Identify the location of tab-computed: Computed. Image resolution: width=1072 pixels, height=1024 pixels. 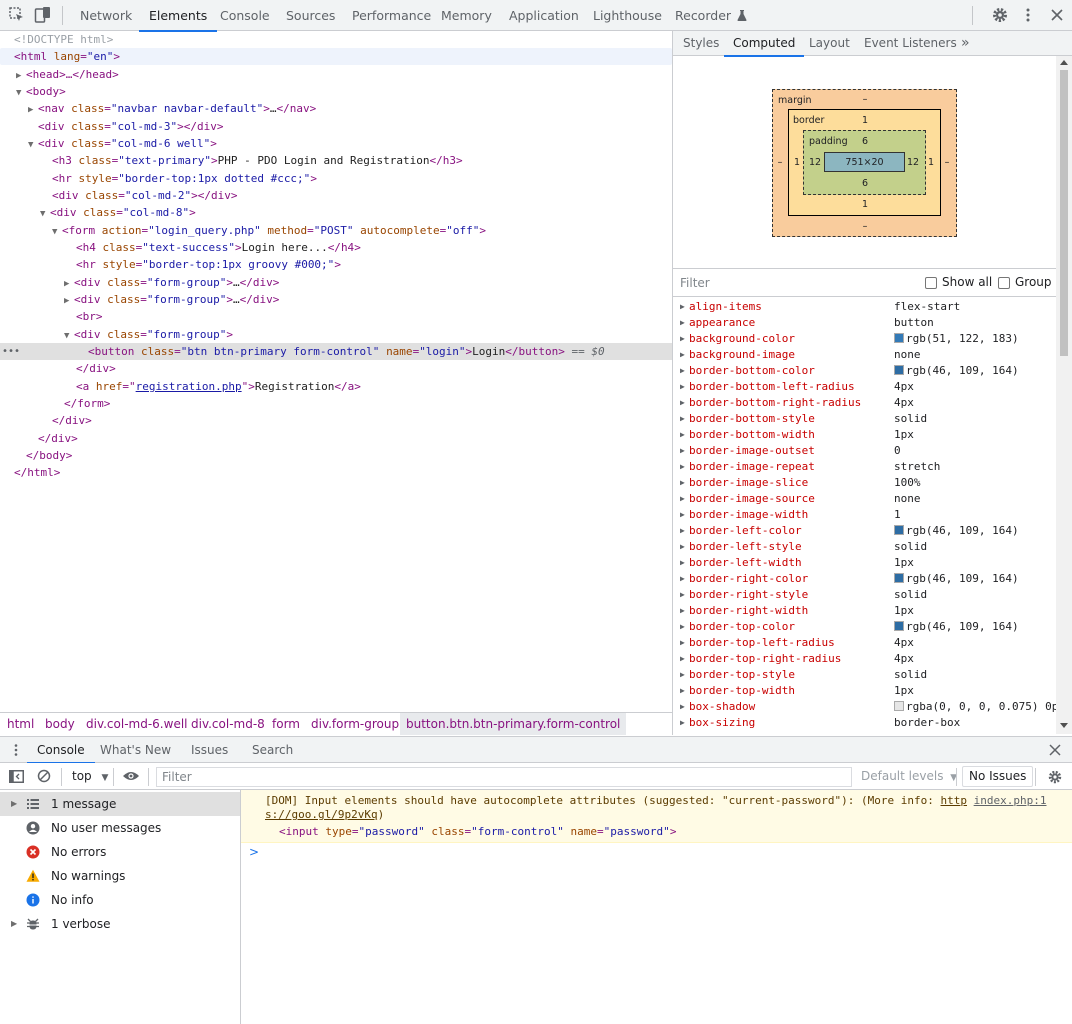
(764, 44).